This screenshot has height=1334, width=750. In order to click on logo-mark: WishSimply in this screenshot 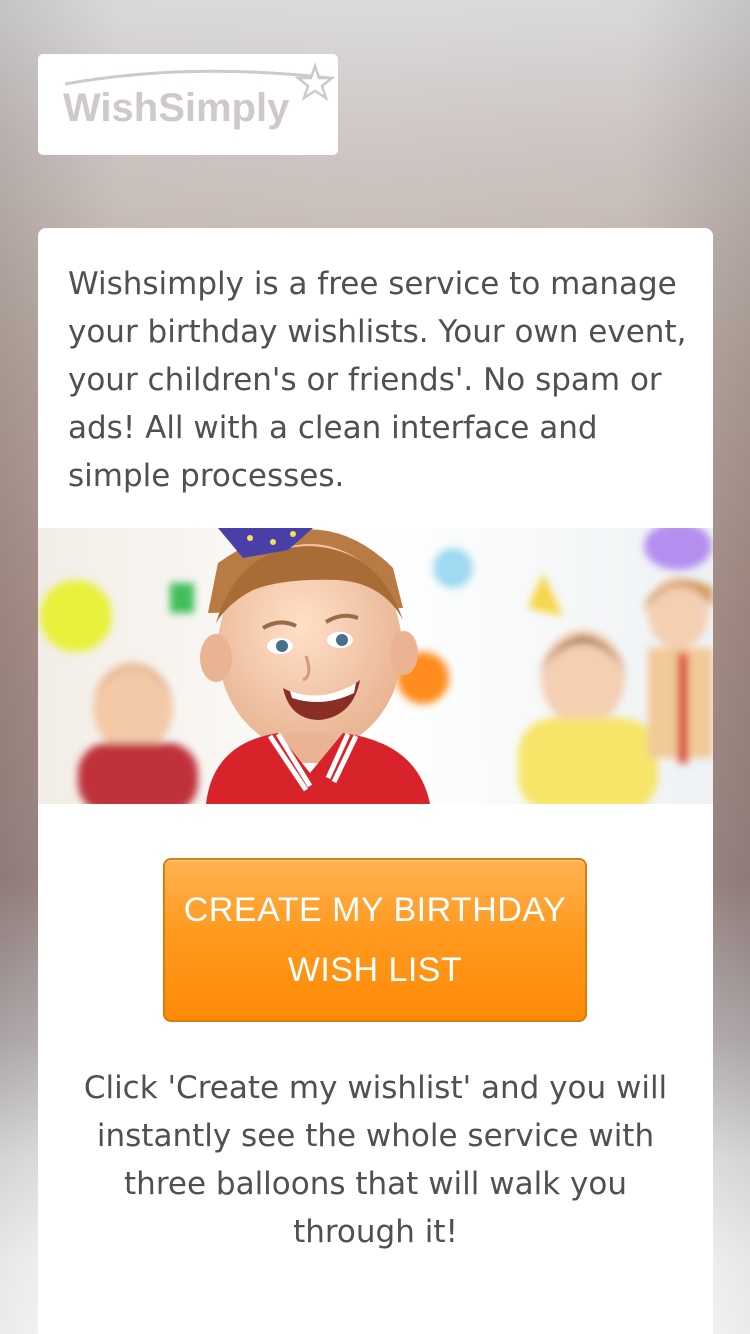, I will do `click(199, 96)`.